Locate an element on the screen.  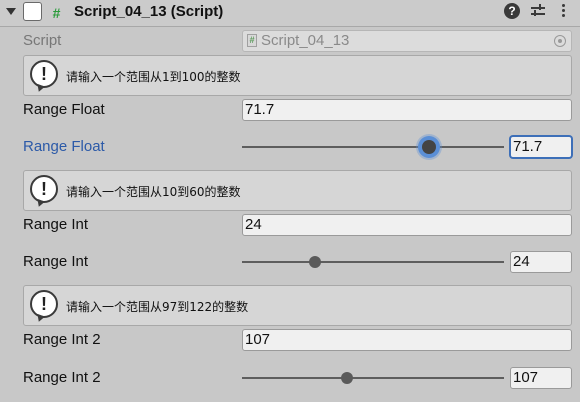
range-int-slider-thumb is located at coordinates (315, 262).